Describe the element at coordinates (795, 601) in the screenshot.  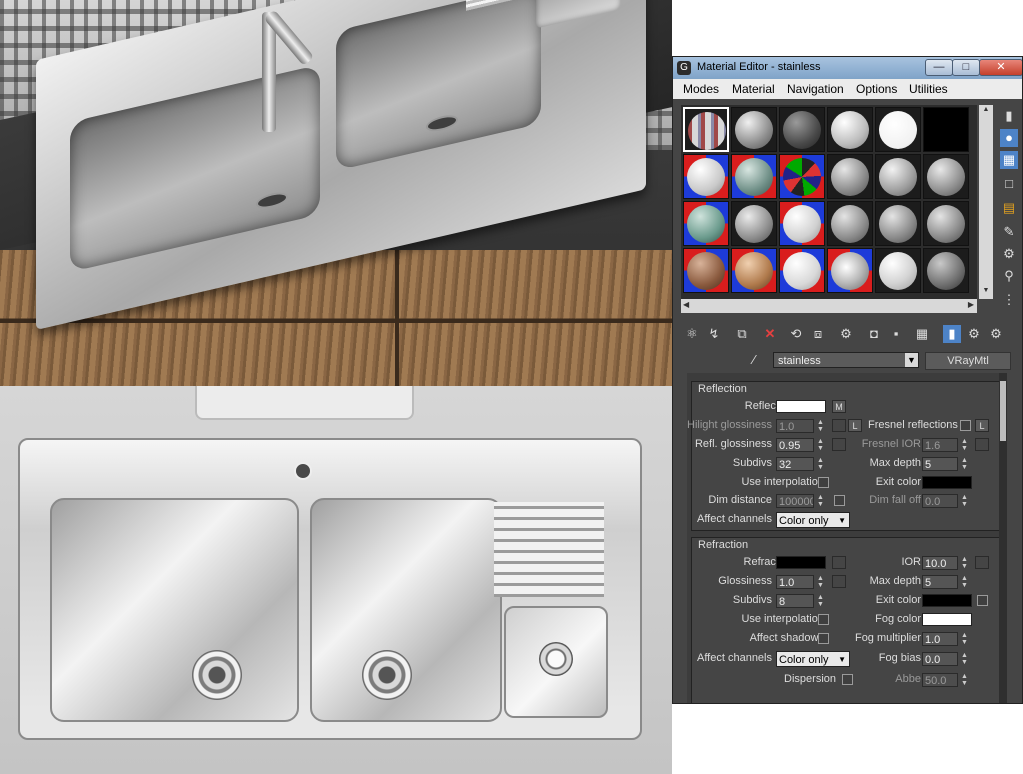
I see `refract-subdivs-input: 8` at that location.